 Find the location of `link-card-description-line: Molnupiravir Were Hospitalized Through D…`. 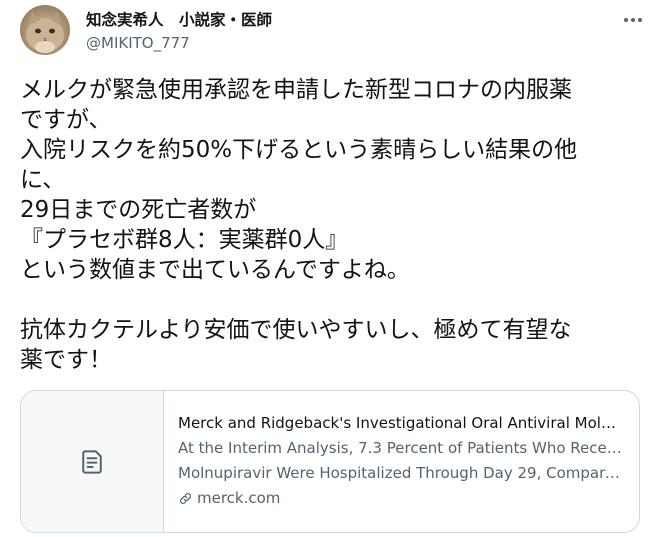

link-card-description-line: Molnupiravir Were Hospitalized Through D… is located at coordinates (401, 473).